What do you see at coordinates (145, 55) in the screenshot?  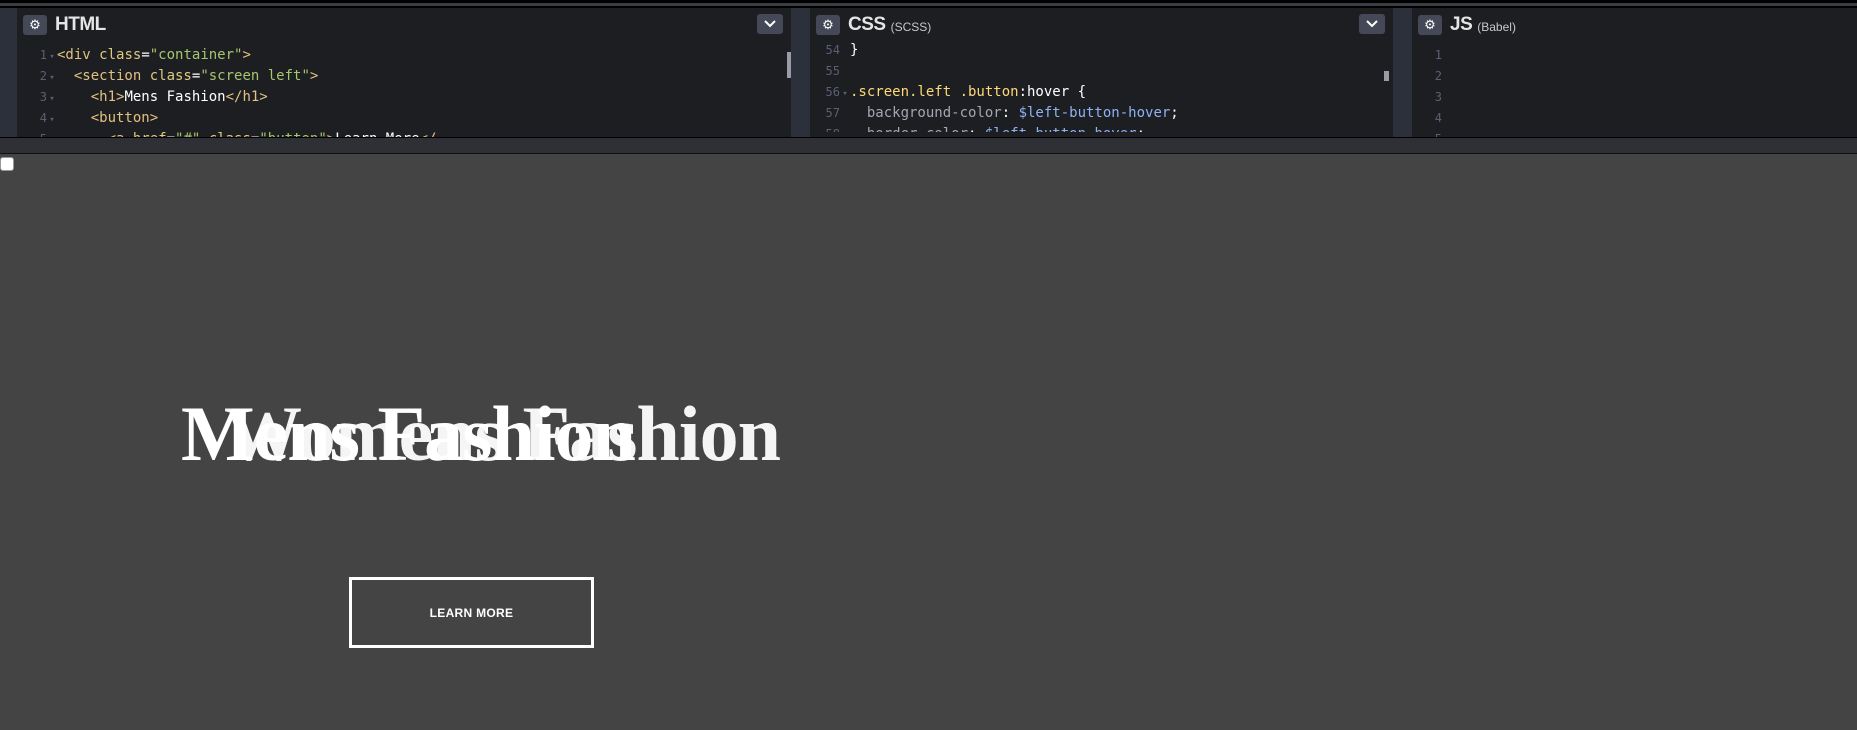 I see `code-token: =` at bounding box center [145, 55].